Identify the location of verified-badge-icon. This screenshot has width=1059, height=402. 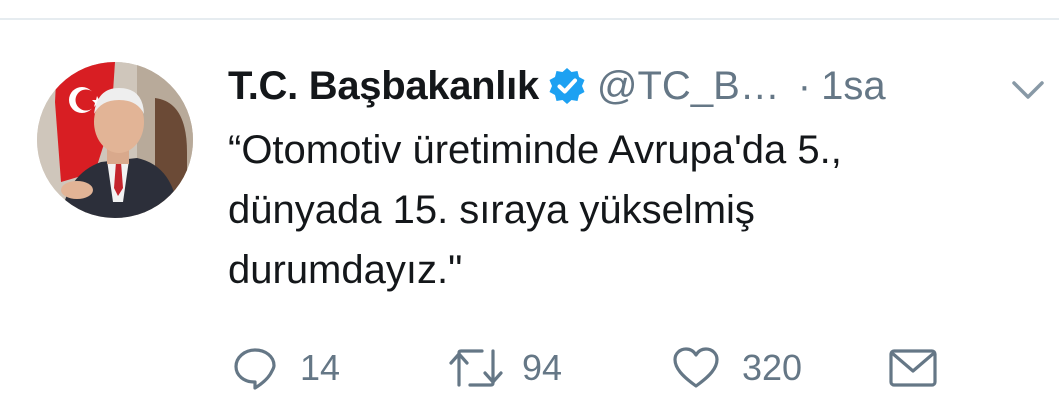
(567, 86).